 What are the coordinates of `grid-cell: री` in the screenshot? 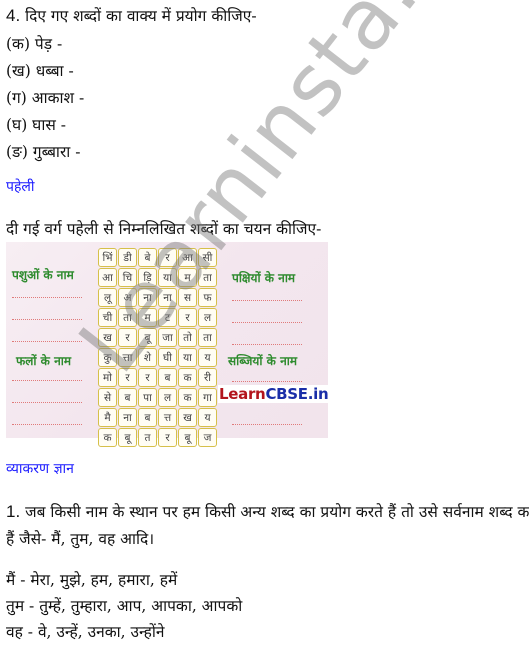 It's located at (207, 377).